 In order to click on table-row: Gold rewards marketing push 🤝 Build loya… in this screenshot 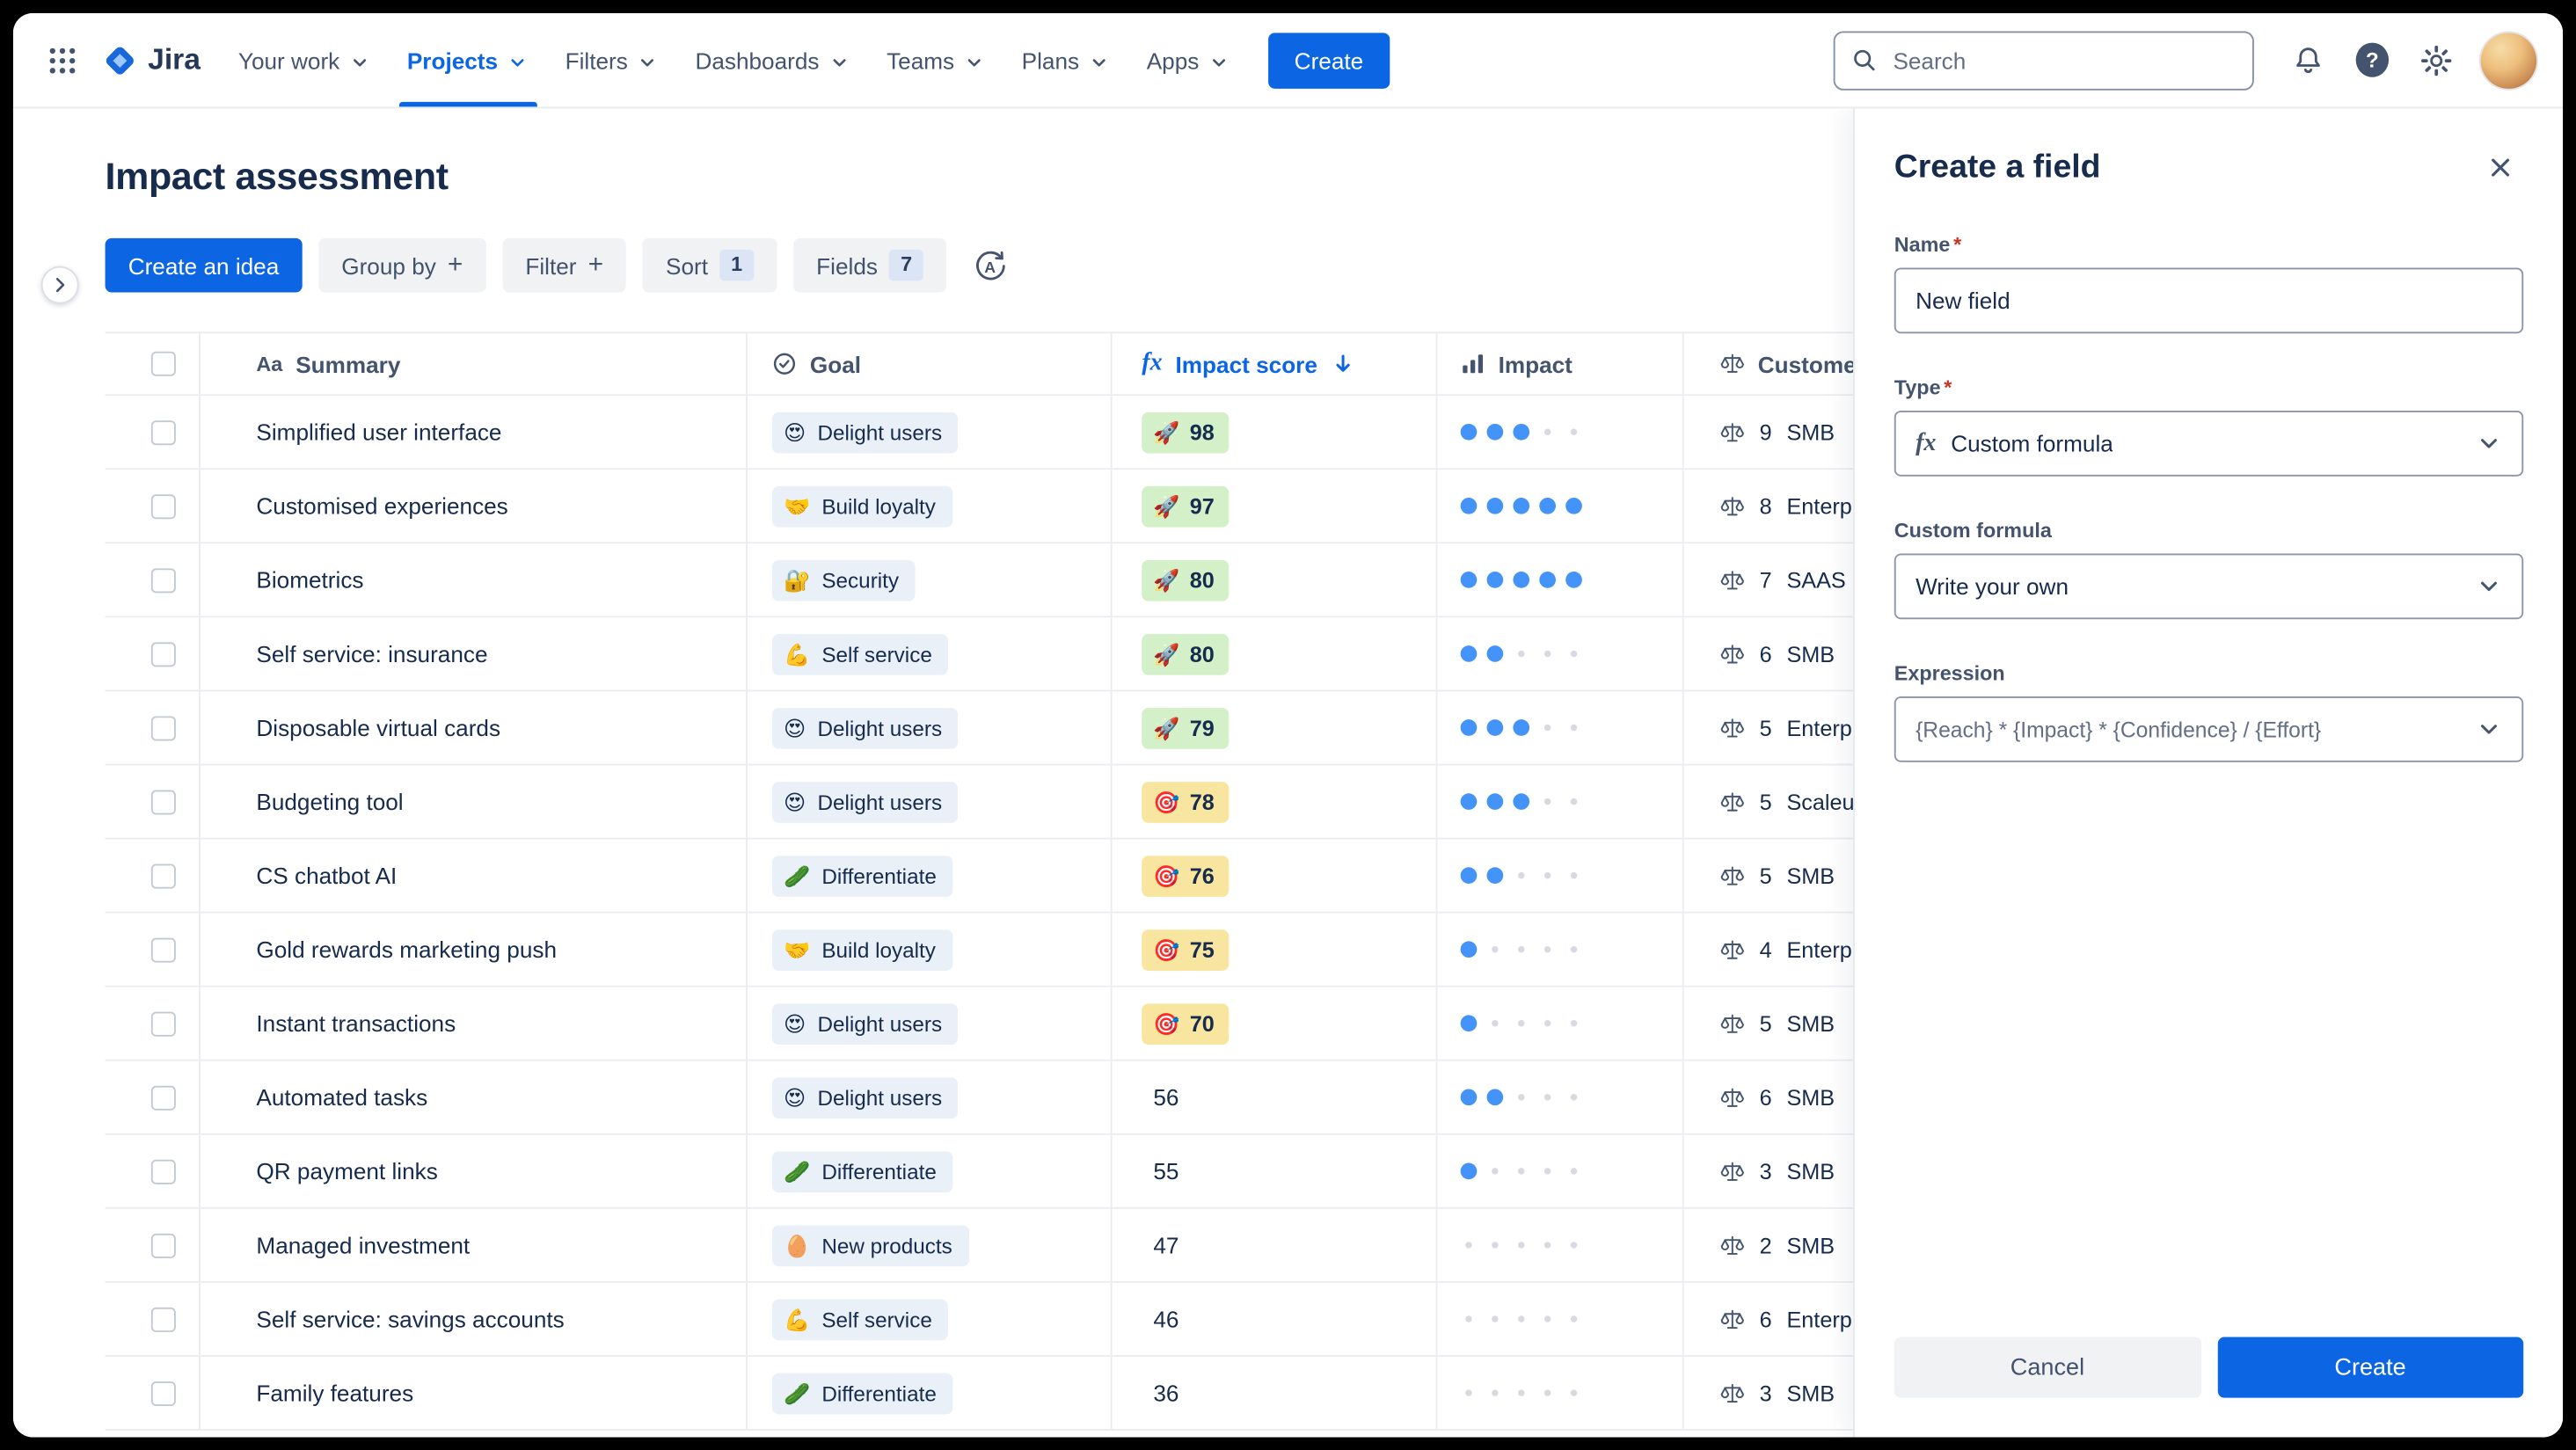, I will do `click(1098, 950)`.